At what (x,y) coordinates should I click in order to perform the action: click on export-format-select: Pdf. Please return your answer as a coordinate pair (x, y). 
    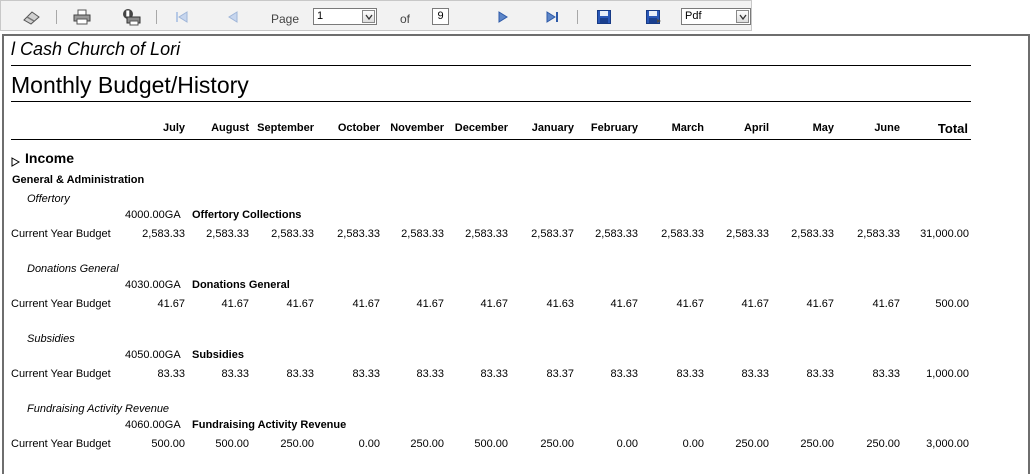
    Looking at the image, I should click on (716, 16).